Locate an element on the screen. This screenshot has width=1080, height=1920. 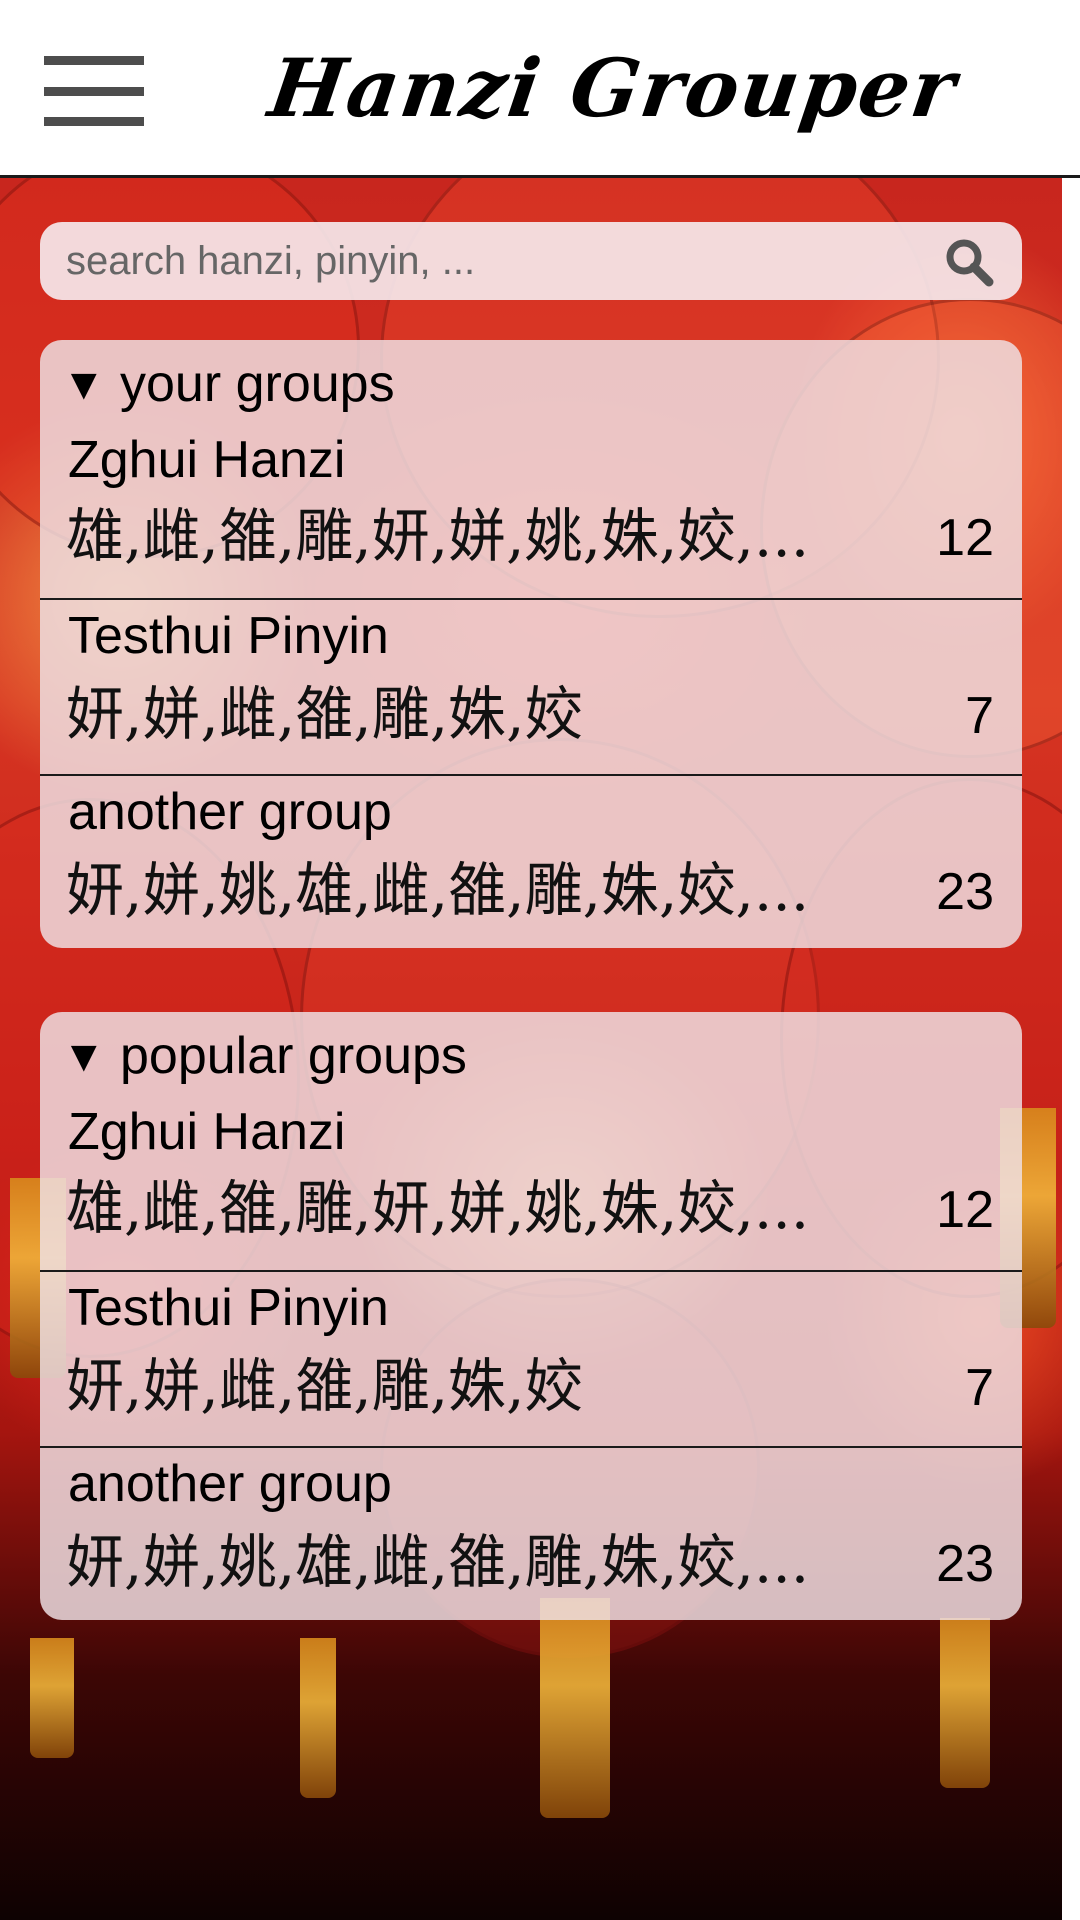
your-groups-title: your groups is located at coordinates (257, 384).